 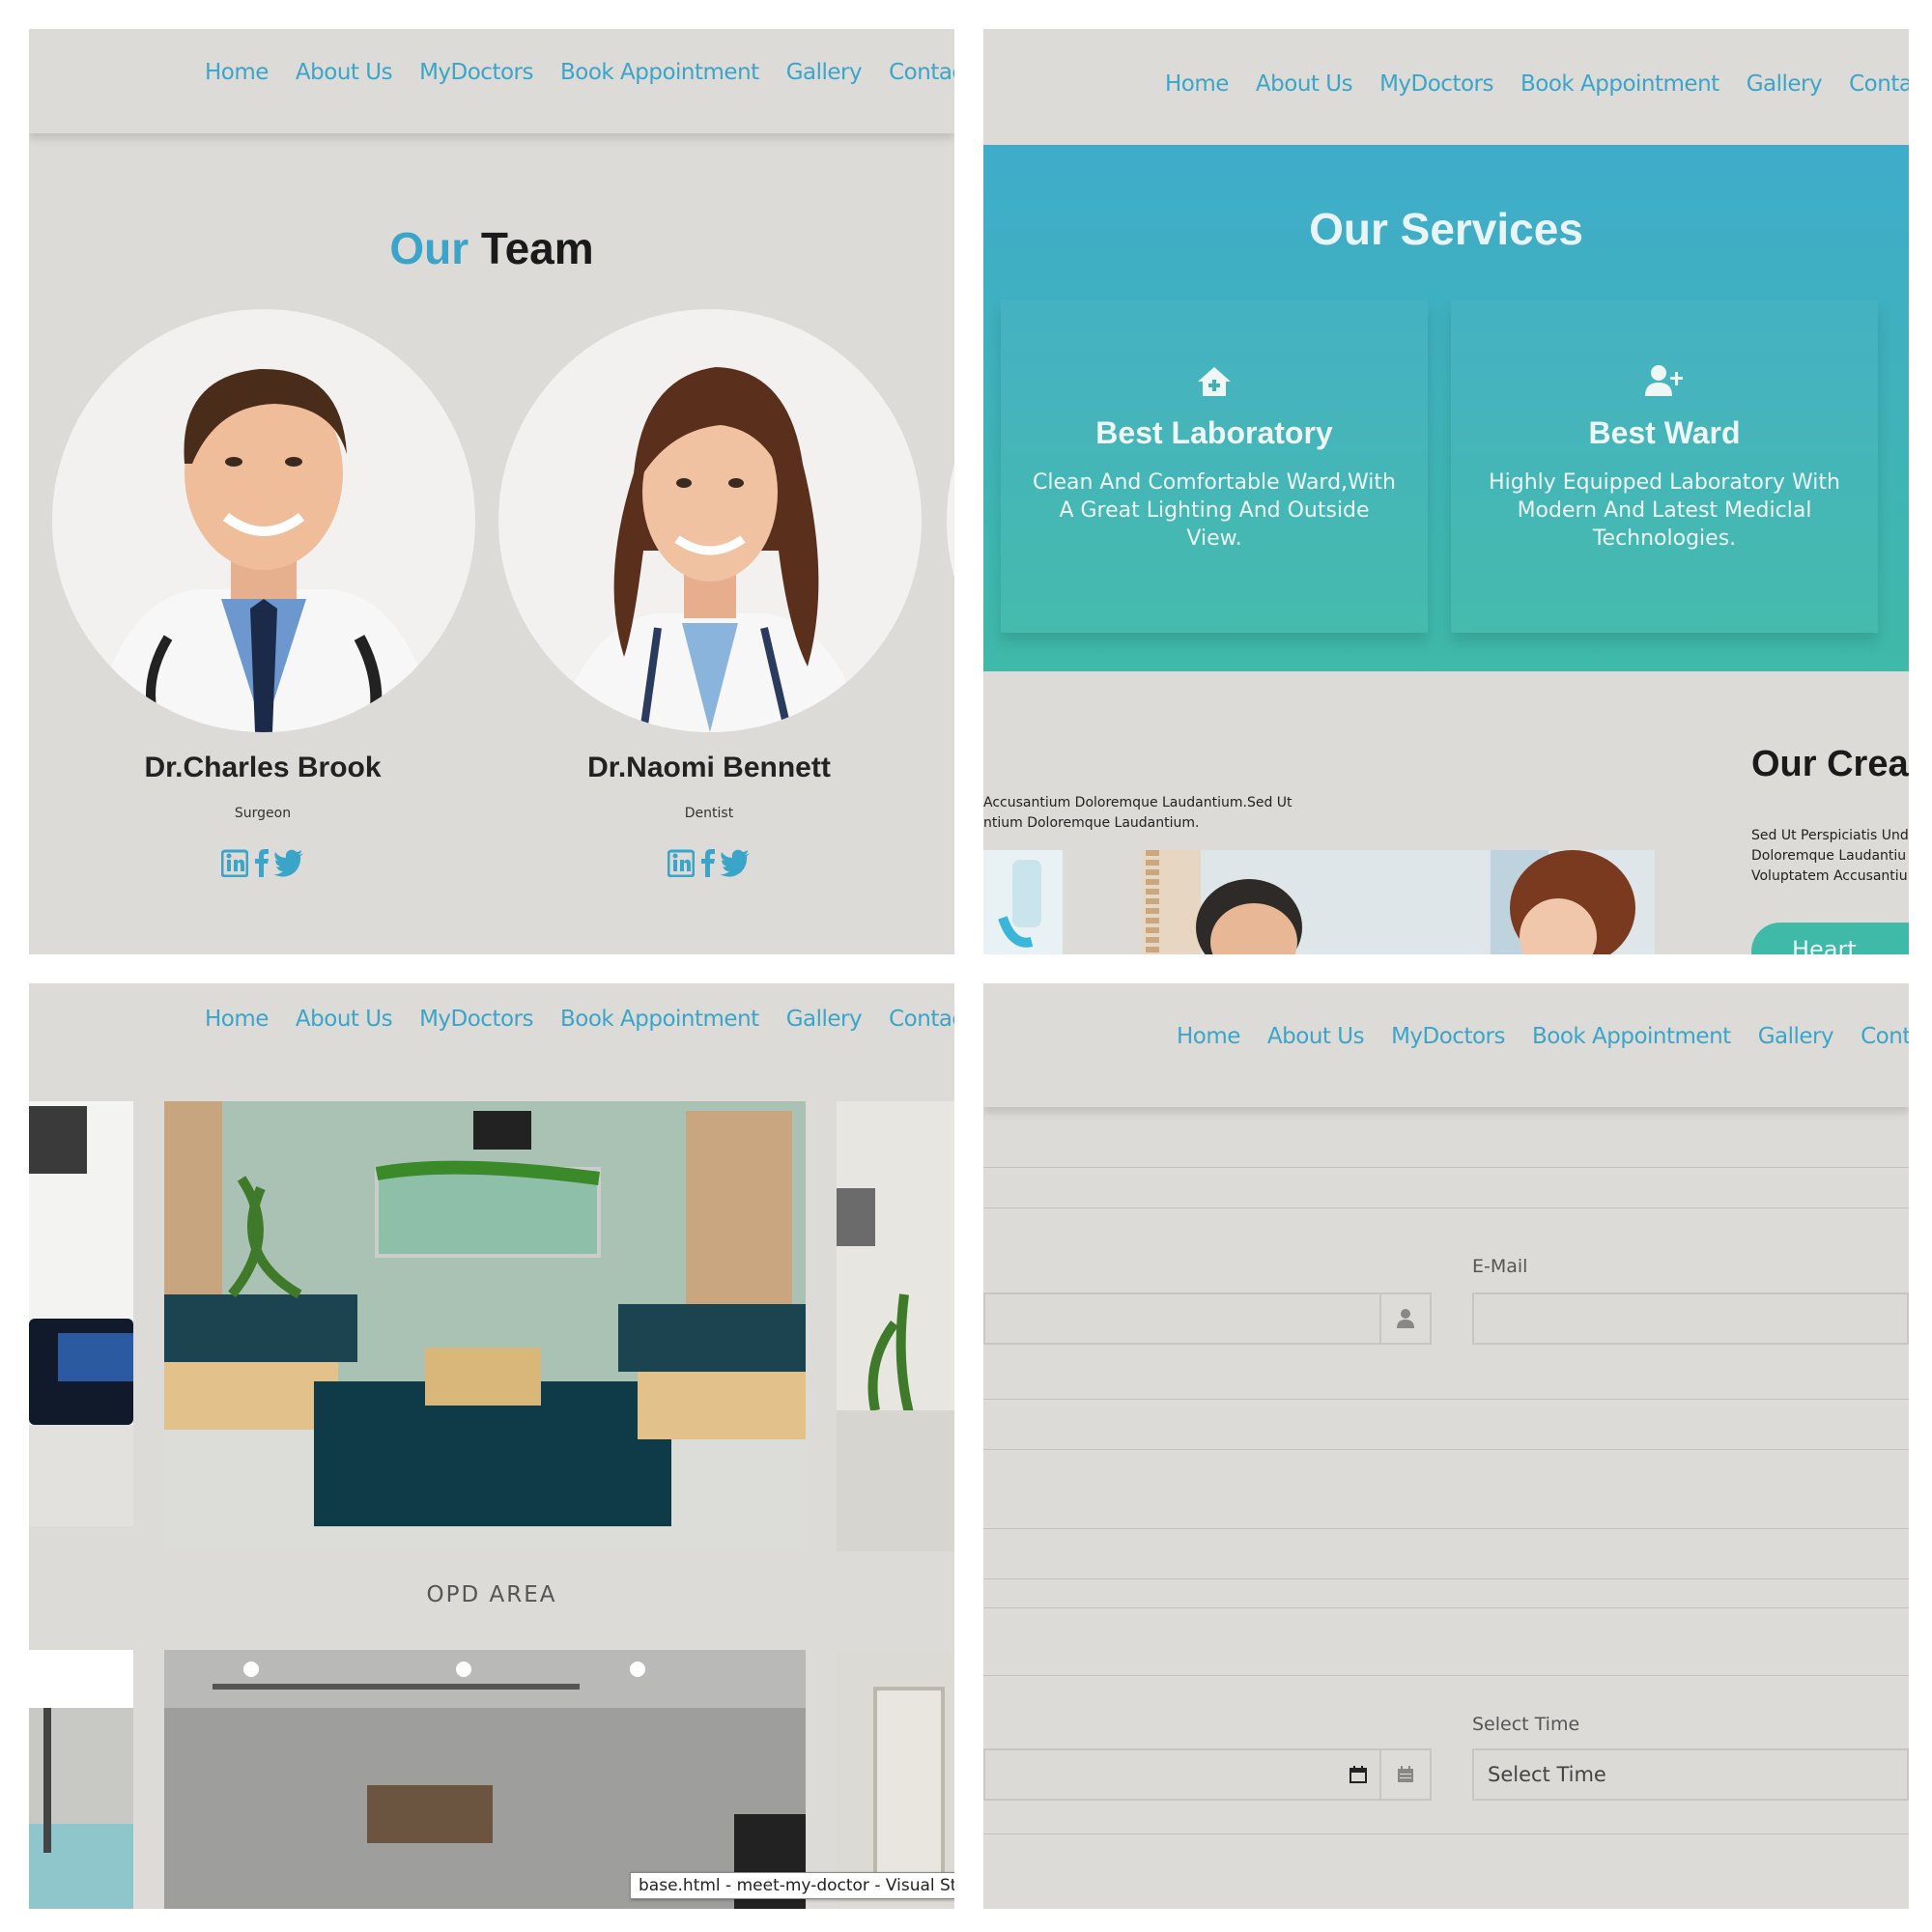 What do you see at coordinates (1664, 432) in the screenshot?
I see `service-title: Best Ward` at bounding box center [1664, 432].